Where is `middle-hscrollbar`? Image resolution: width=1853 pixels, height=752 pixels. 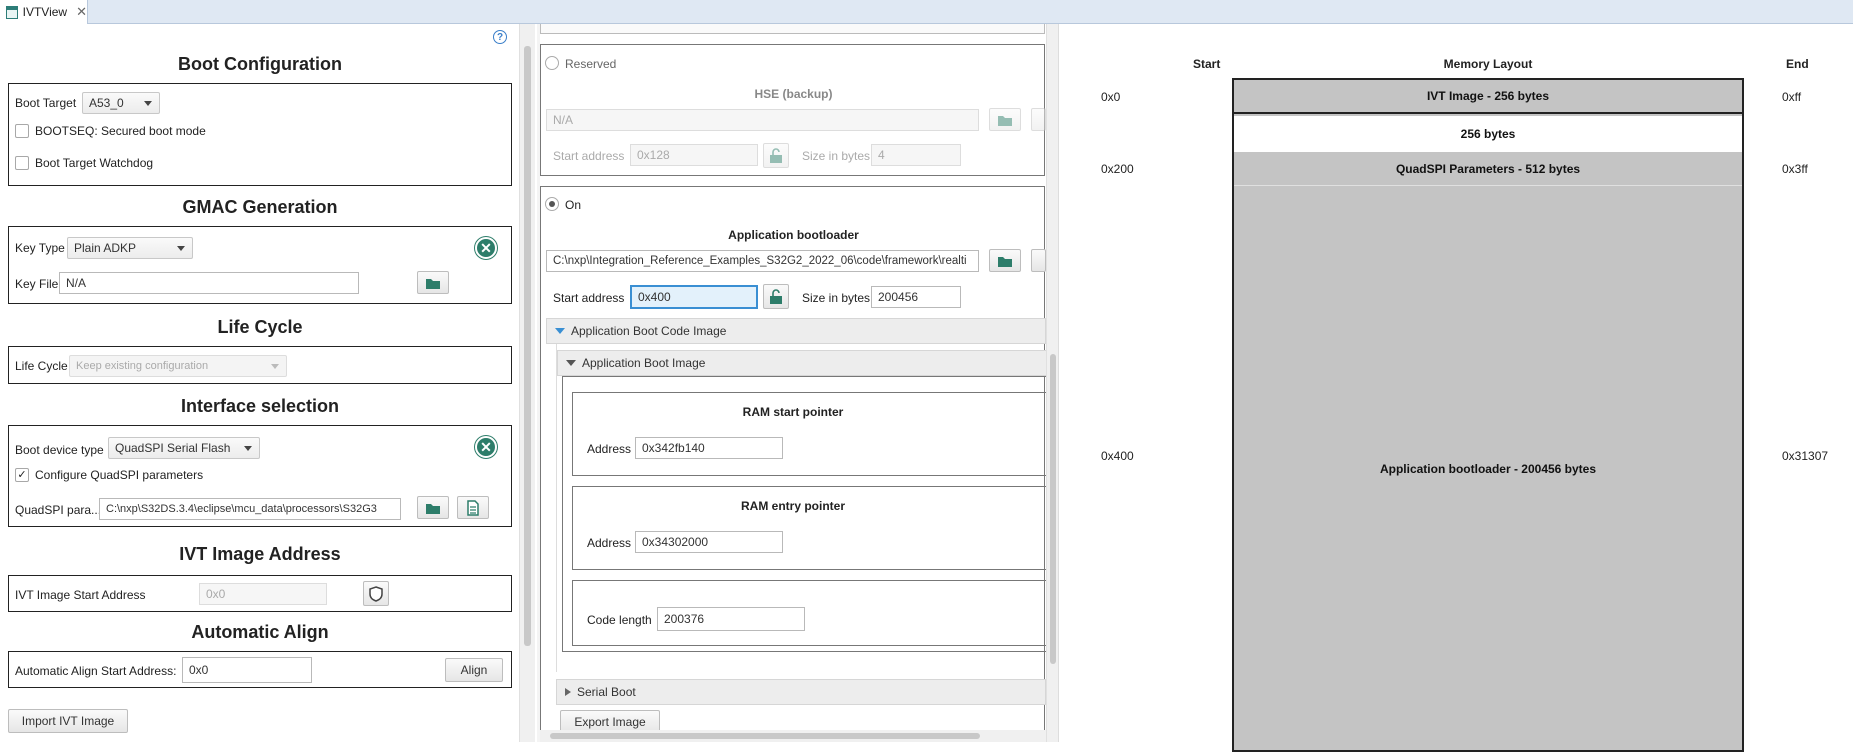
middle-hscrollbar is located at coordinates (793, 736).